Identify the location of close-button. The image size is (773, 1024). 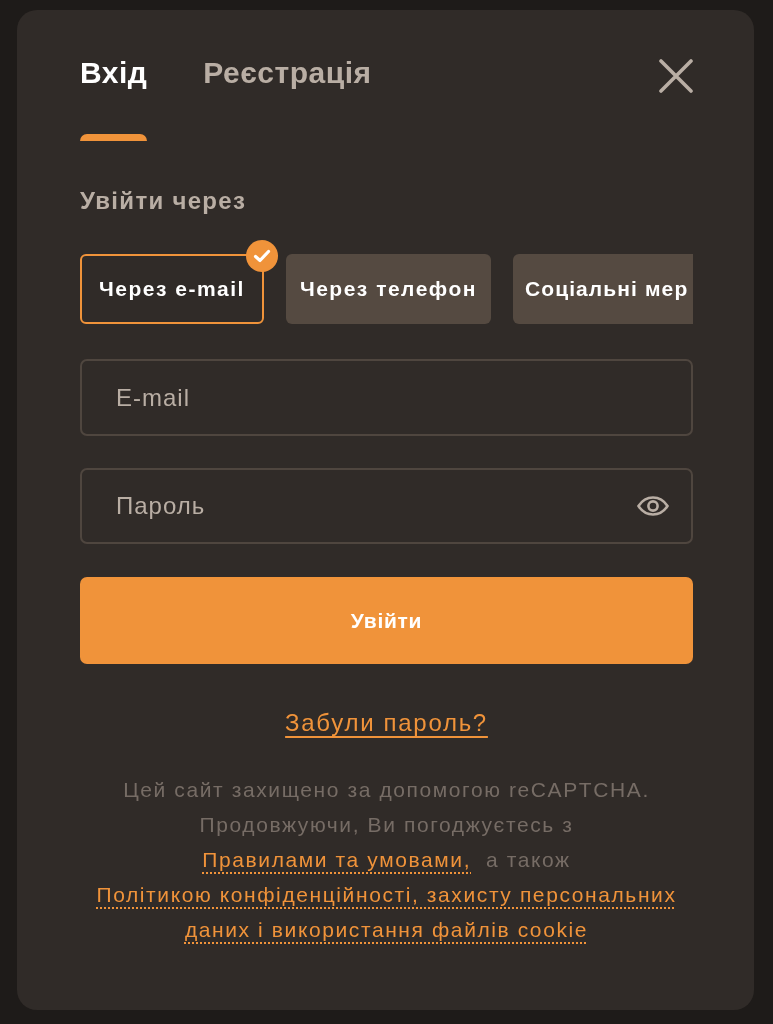
(676, 76).